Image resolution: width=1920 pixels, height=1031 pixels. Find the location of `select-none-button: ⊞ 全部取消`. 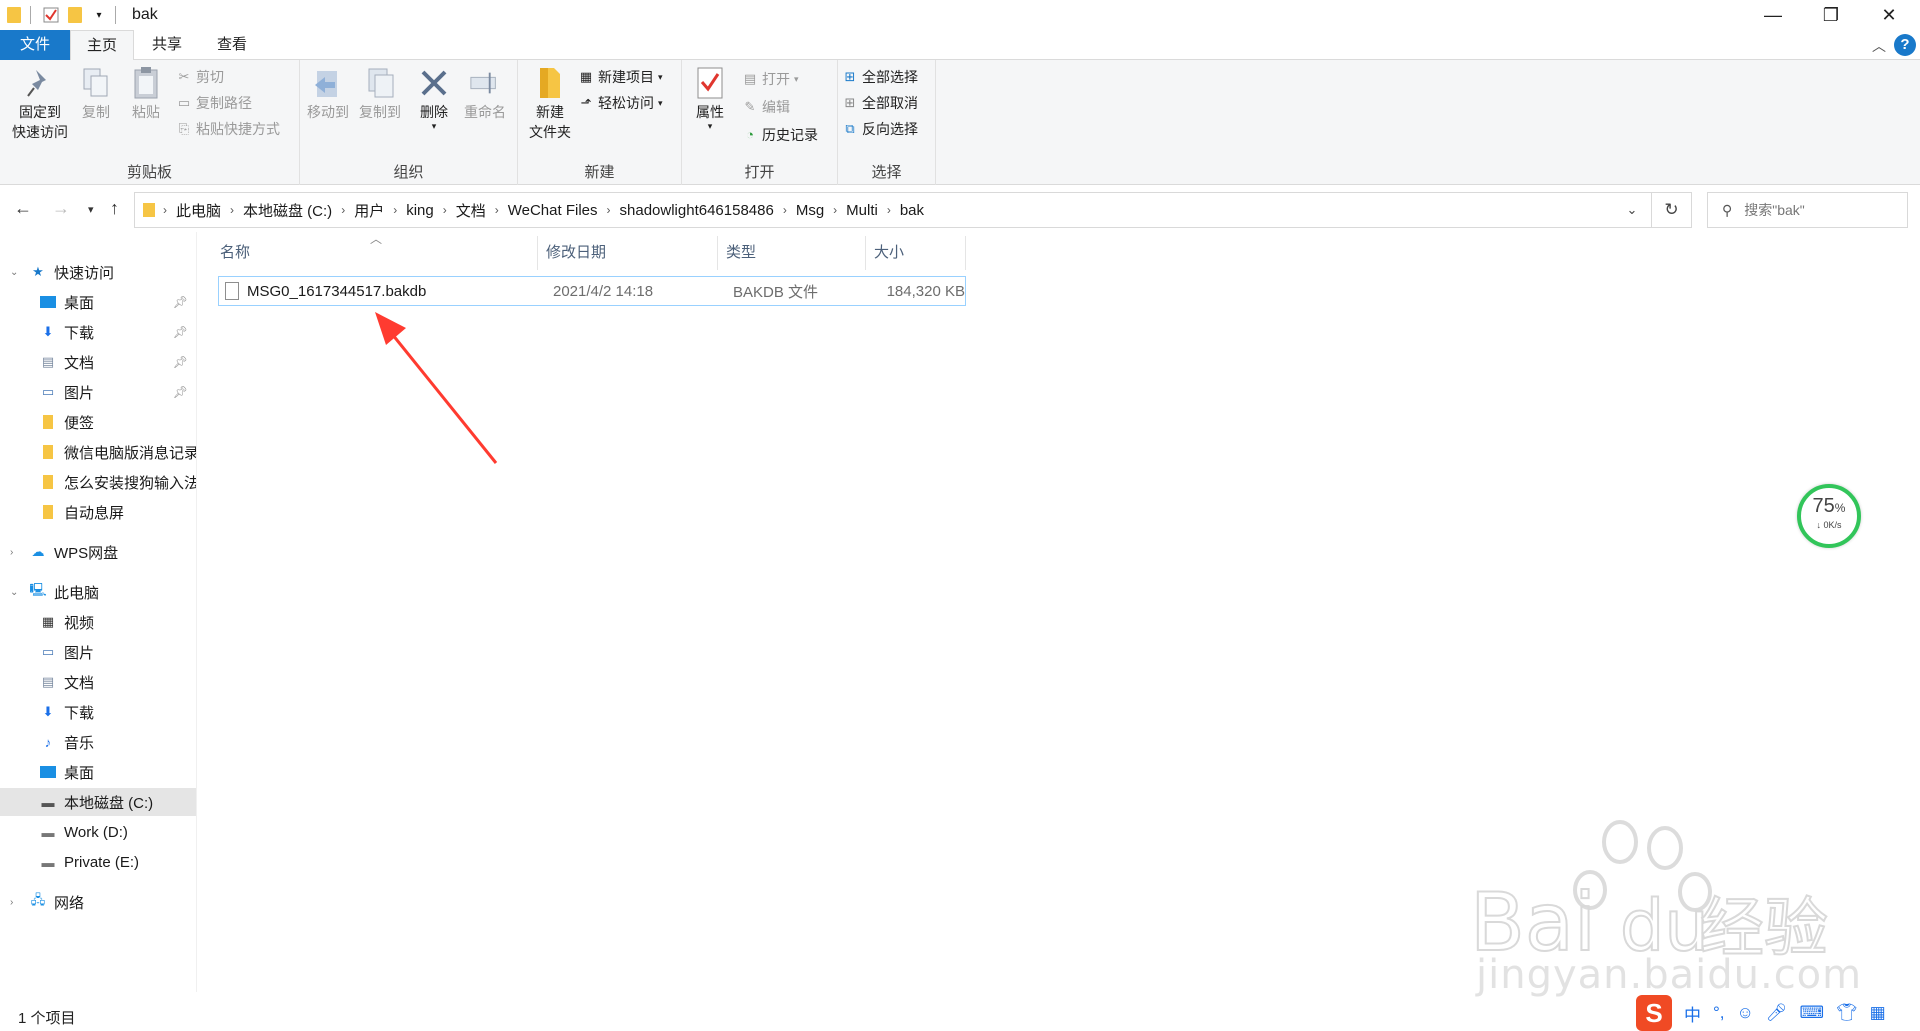

select-none-button: ⊞ 全部取消 is located at coordinates (880, 103).